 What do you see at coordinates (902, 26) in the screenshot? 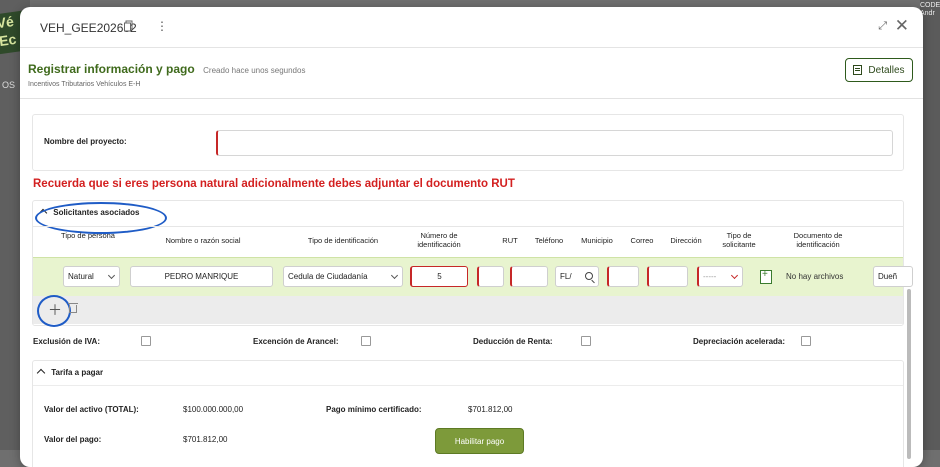
I see `close-icon: ✕` at bounding box center [902, 26].